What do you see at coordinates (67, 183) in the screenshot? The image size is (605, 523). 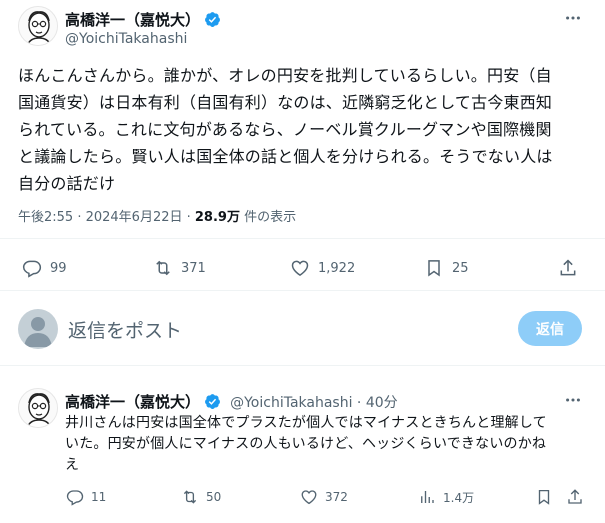 I see `tweet-text-line: 自分の話だけ` at bounding box center [67, 183].